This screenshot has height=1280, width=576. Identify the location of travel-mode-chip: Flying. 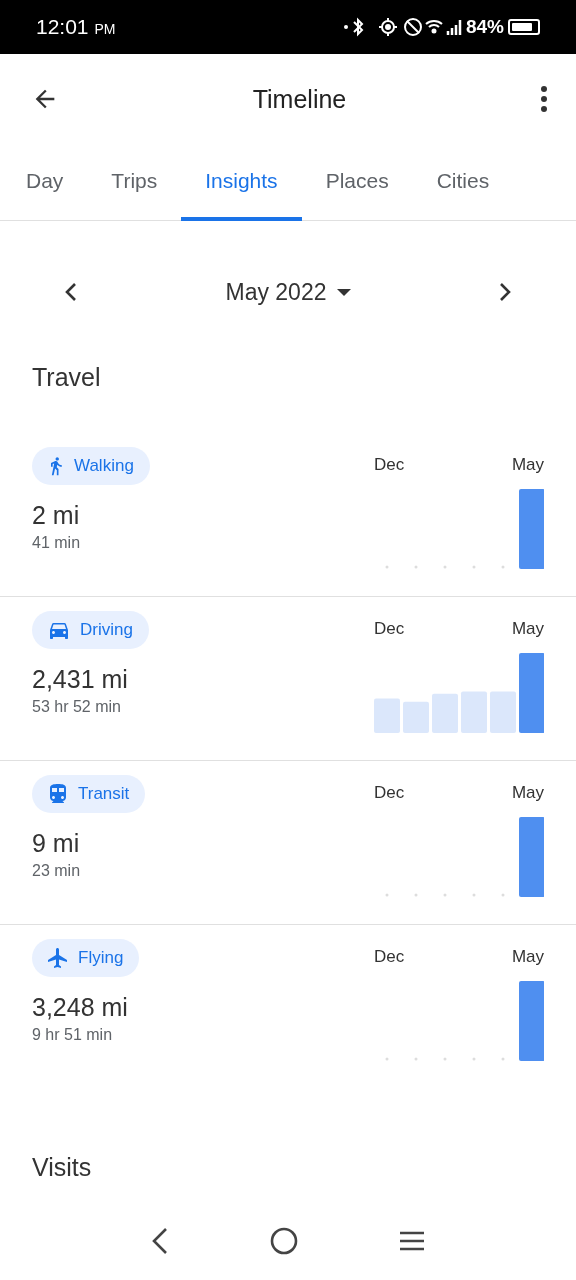
(86, 958).